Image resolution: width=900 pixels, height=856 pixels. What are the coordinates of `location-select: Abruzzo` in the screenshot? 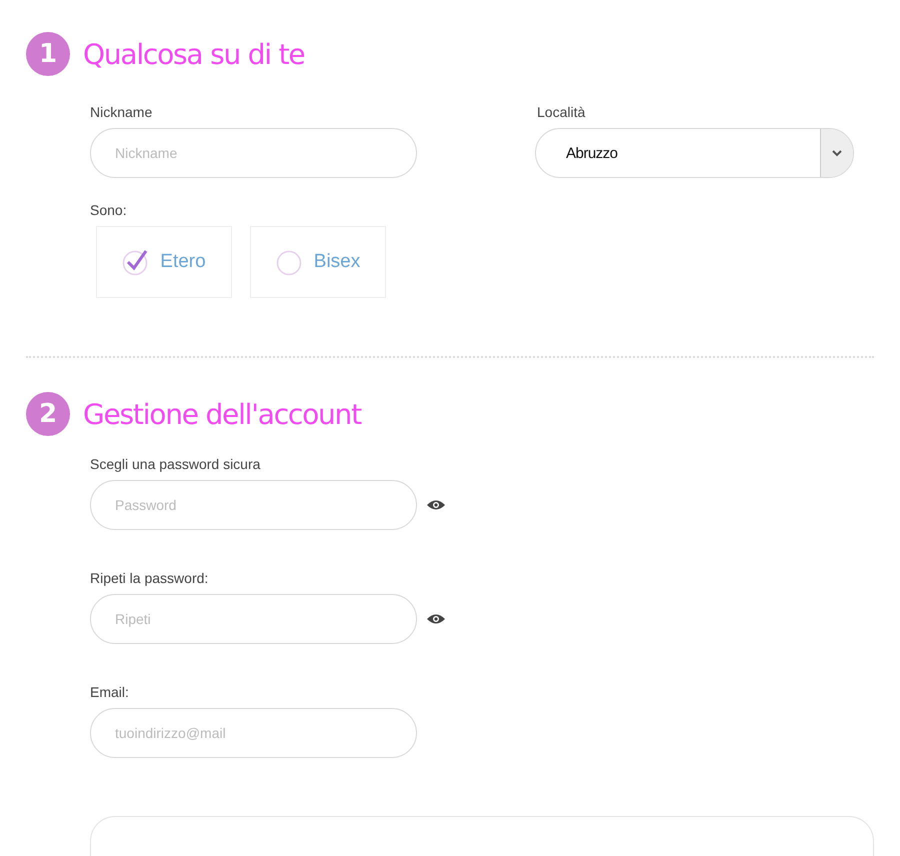 It's located at (694, 153).